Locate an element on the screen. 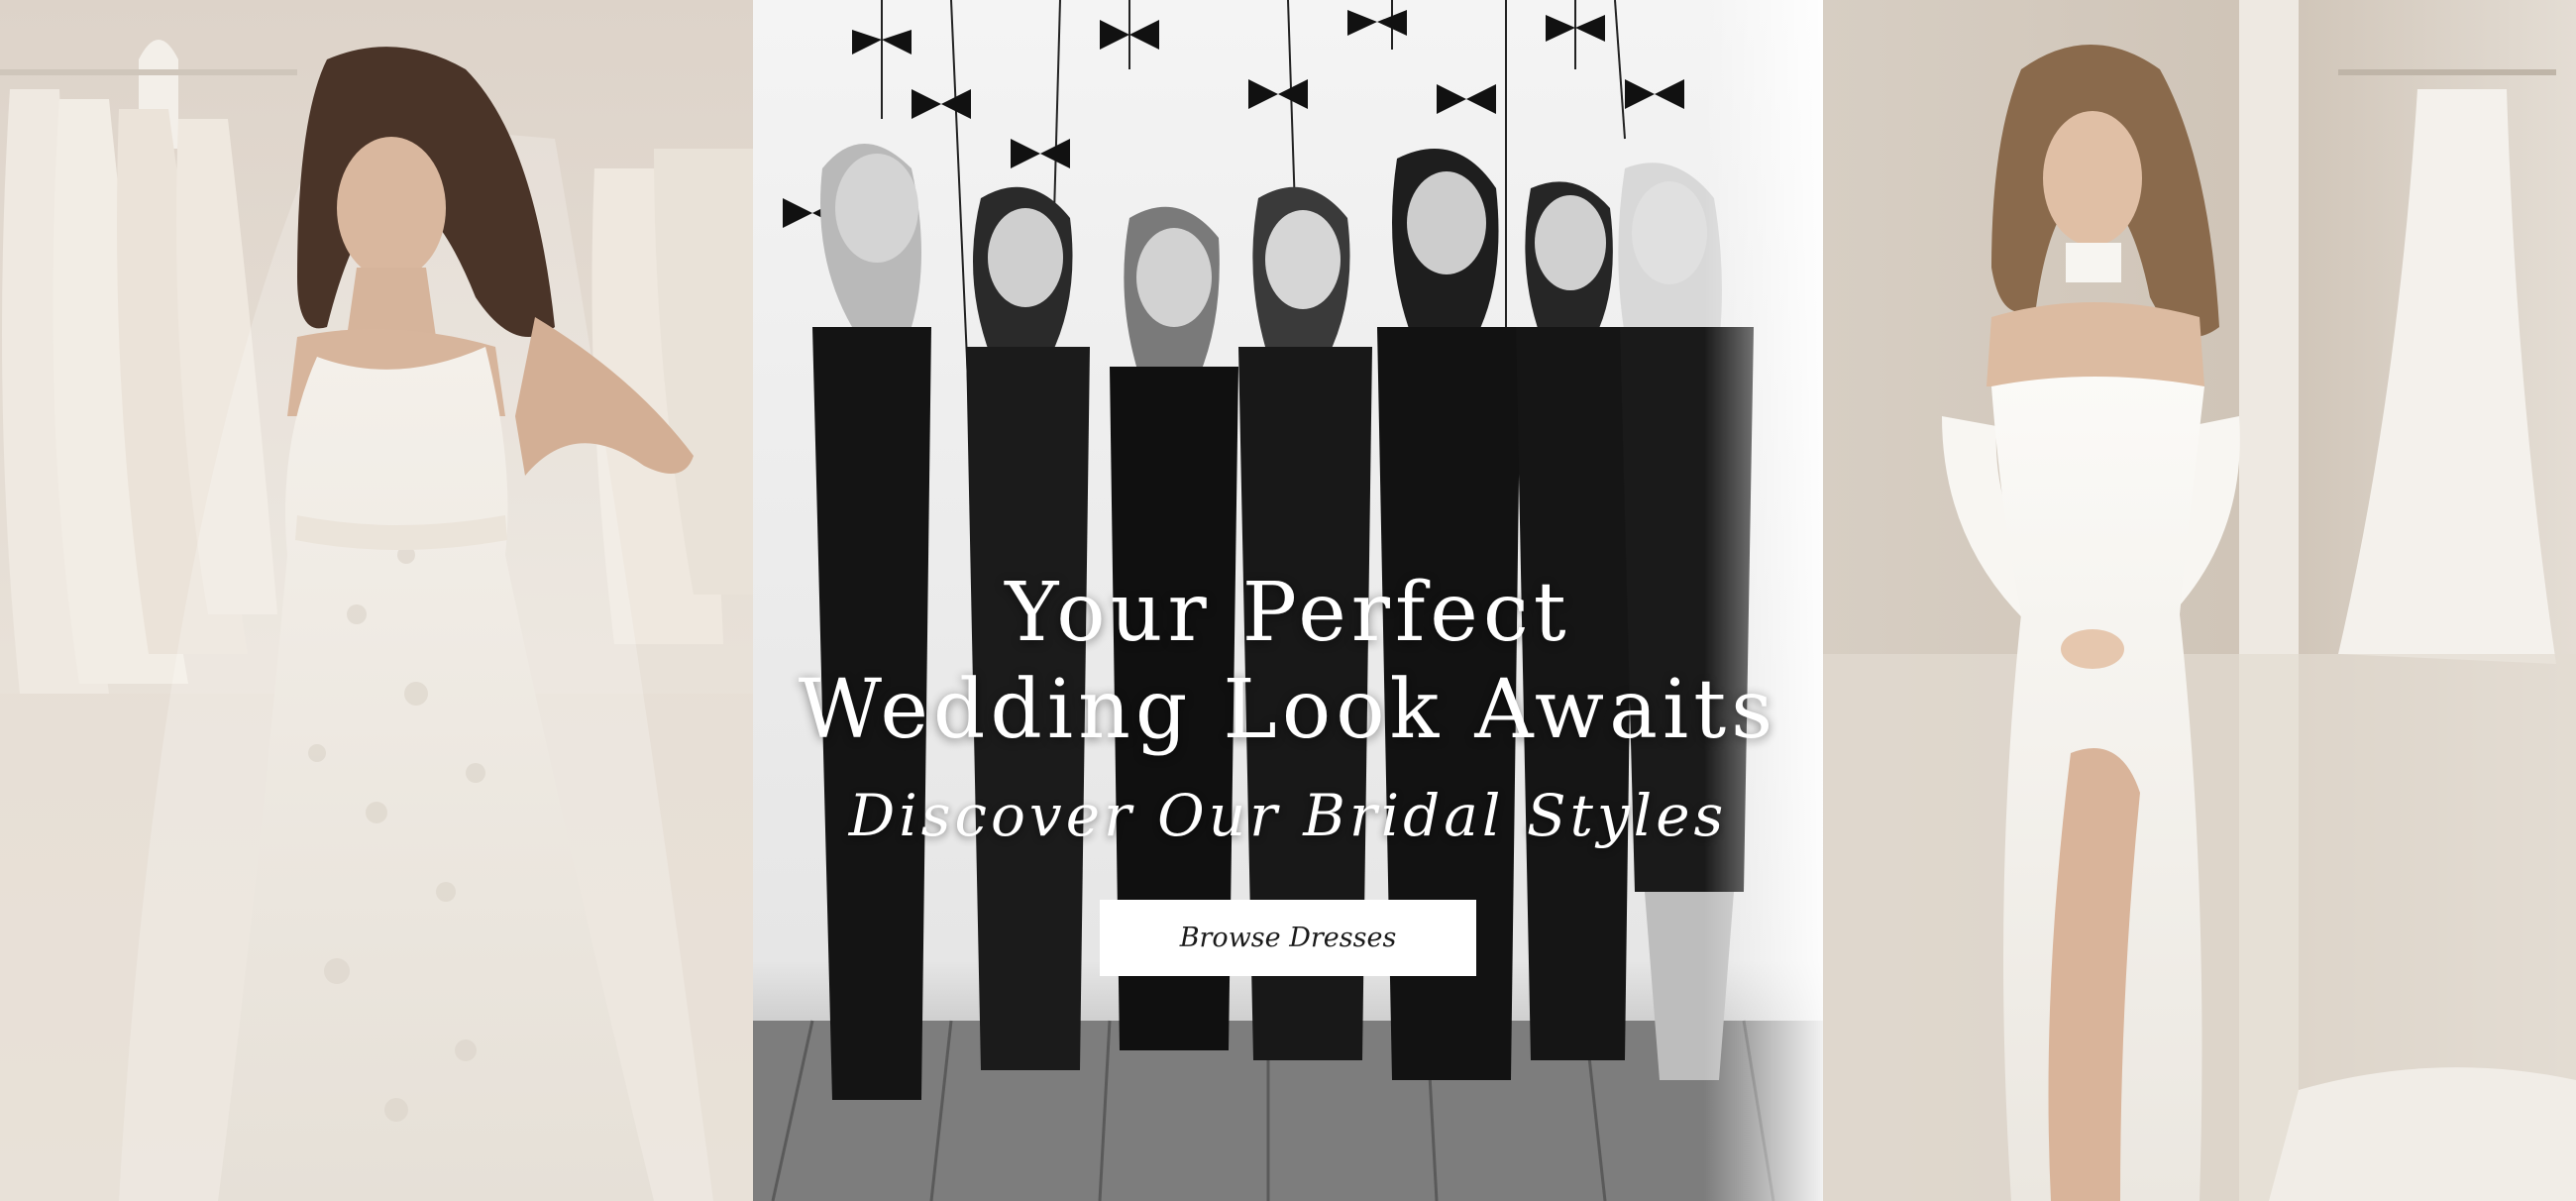  hero-headline-line2: Wedding Look Awaits is located at coordinates (1288, 710).